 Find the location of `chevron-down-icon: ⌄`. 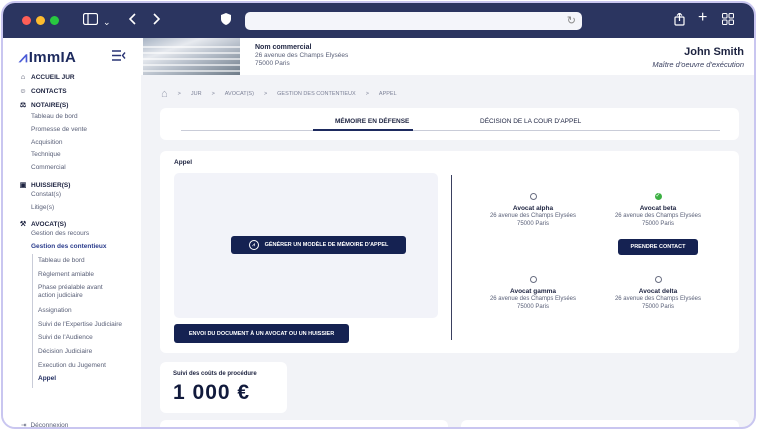

chevron-down-icon: ⌄ is located at coordinates (107, 22).